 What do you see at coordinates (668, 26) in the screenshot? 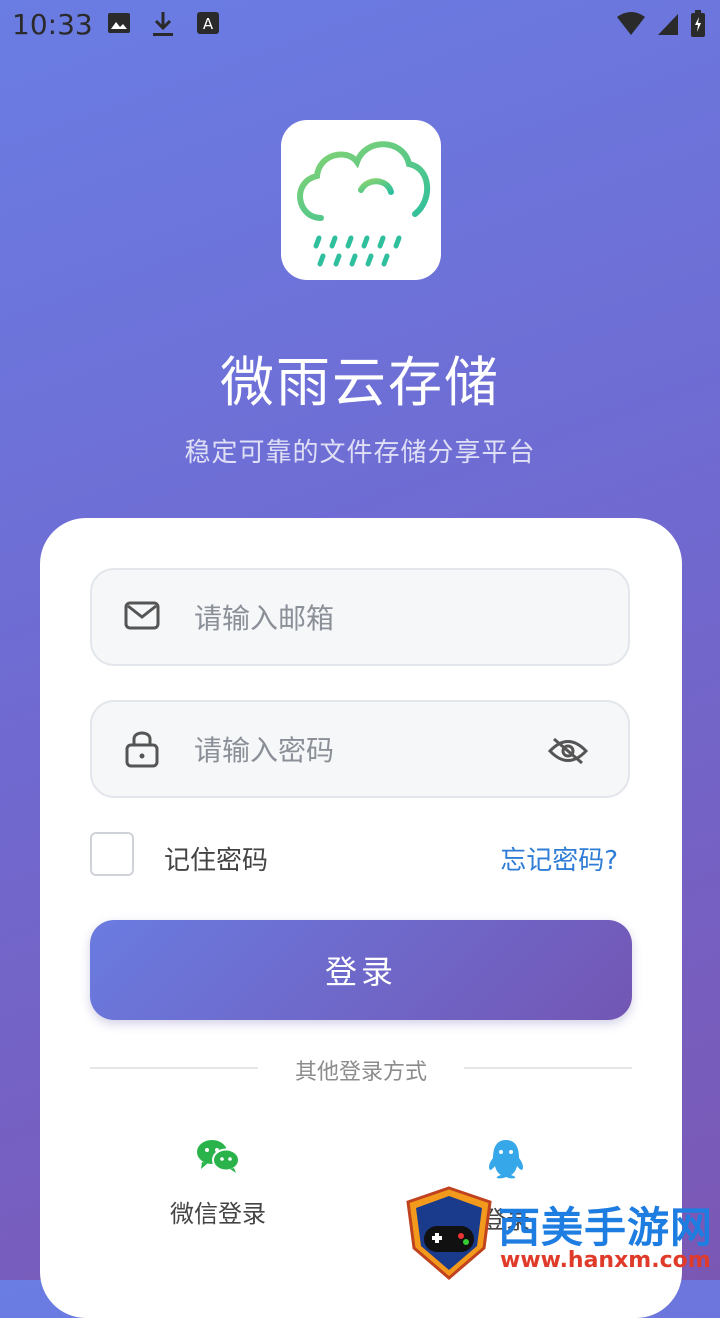
I see `signal-icon` at bounding box center [668, 26].